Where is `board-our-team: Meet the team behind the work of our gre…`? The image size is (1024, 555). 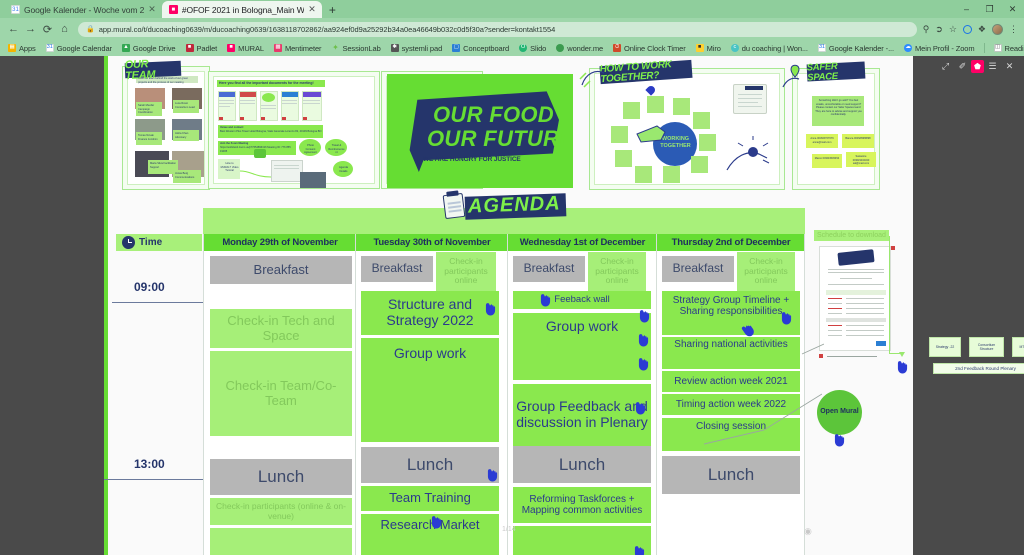 board-our-team: Meet the team behind the work of our gre… is located at coordinates (166, 124).